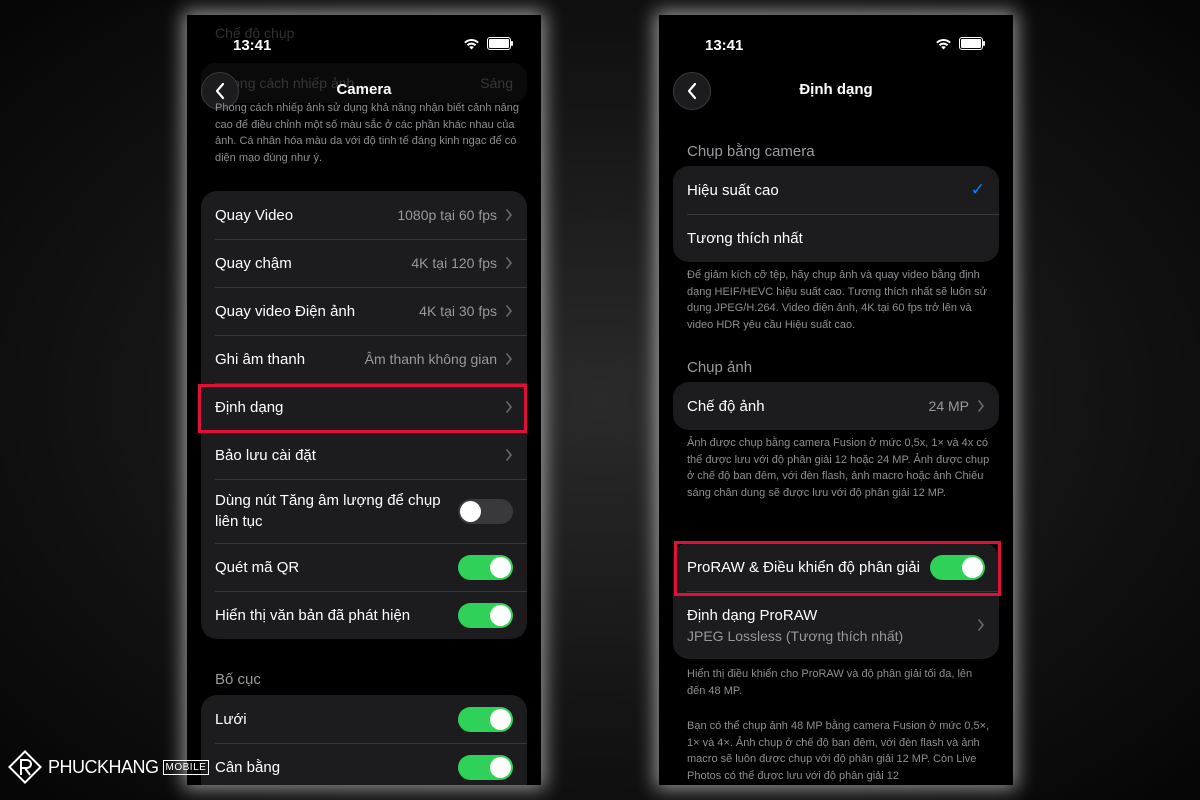 Image resolution: width=1200 pixels, height=800 pixels. What do you see at coordinates (364, 89) in the screenshot?
I see `page-title: Camera` at bounding box center [364, 89].